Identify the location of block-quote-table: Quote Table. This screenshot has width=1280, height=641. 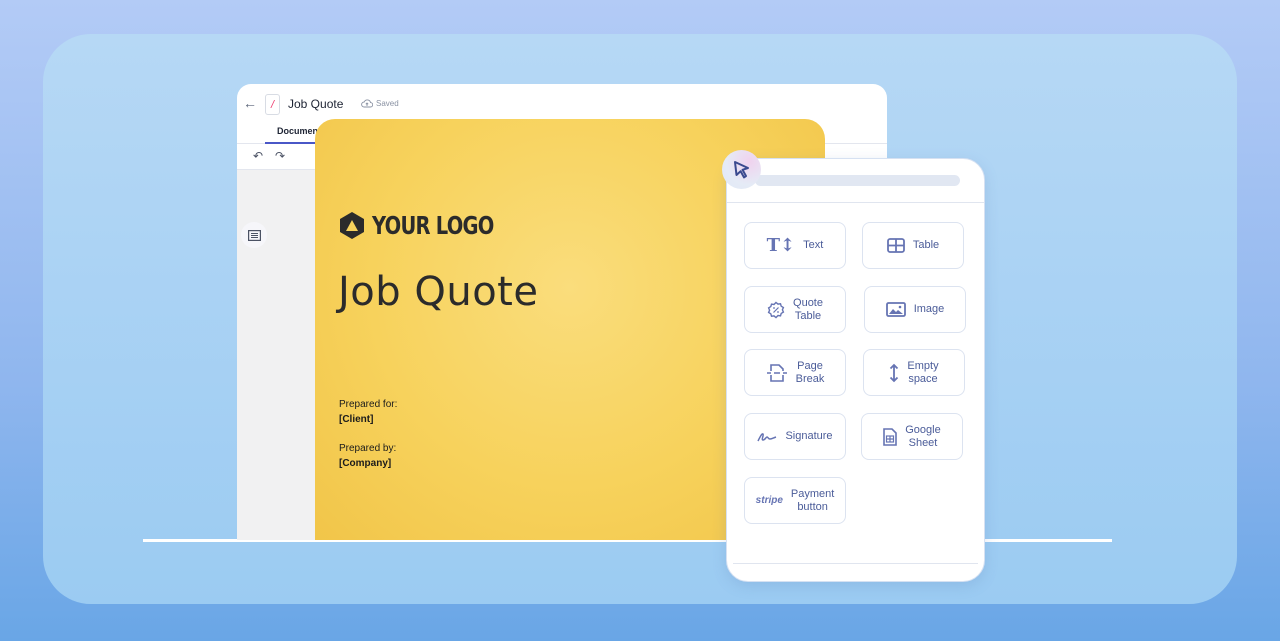
(795, 309).